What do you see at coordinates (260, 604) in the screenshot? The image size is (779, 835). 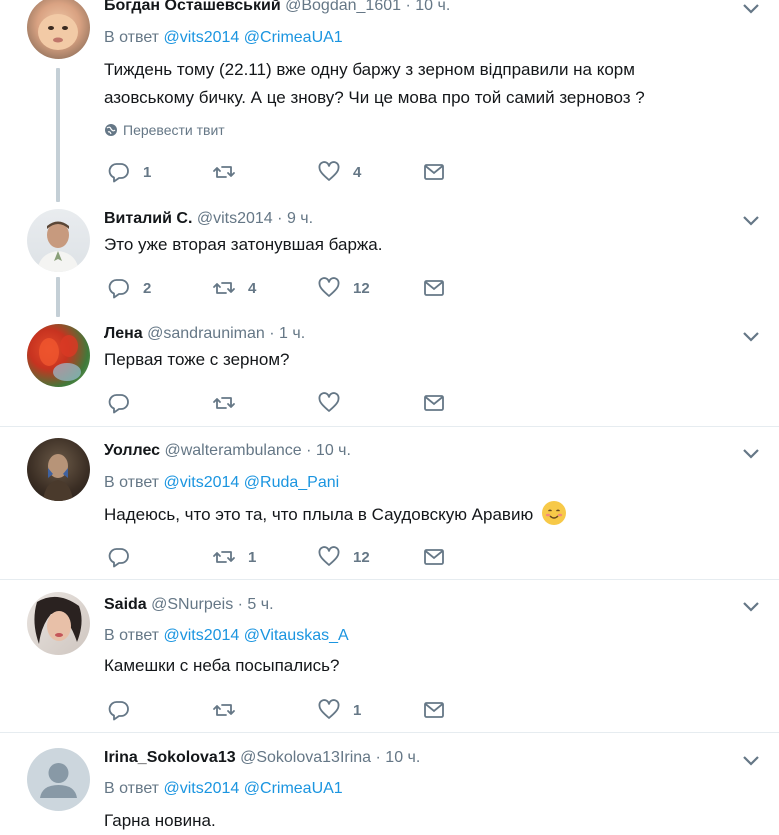 I see `timestamp: 5 ч.` at bounding box center [260, 604].